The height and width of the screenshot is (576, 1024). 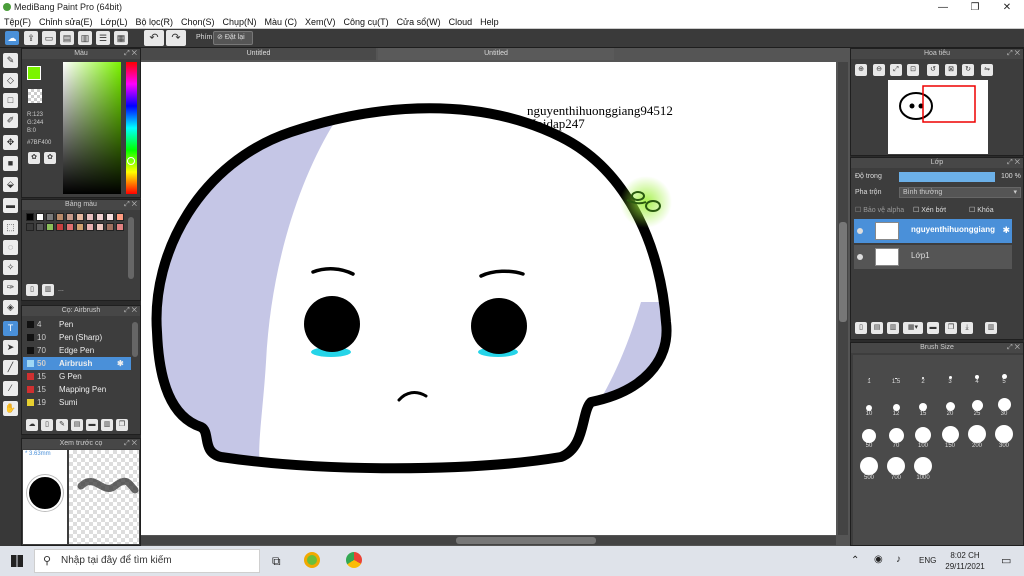 I want to click on menu-layer: Lớp(L), so click(x=114, y=22).